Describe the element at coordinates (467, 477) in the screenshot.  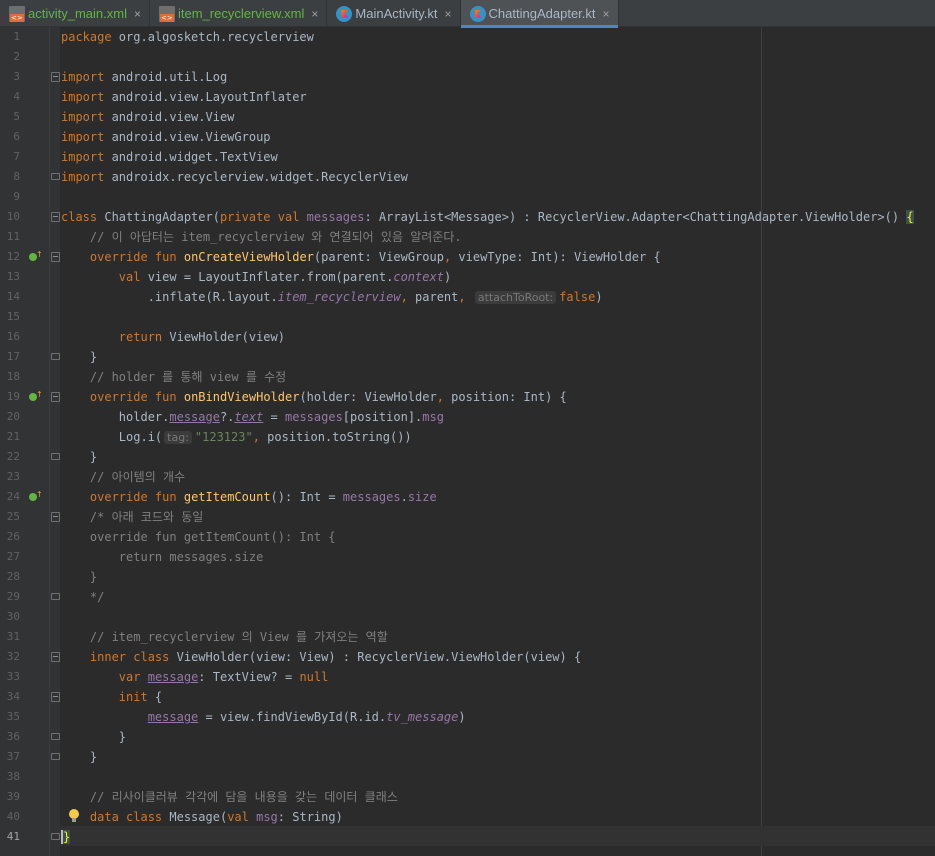
I see `code-line: 23 // 아이템의 개수` at that location.